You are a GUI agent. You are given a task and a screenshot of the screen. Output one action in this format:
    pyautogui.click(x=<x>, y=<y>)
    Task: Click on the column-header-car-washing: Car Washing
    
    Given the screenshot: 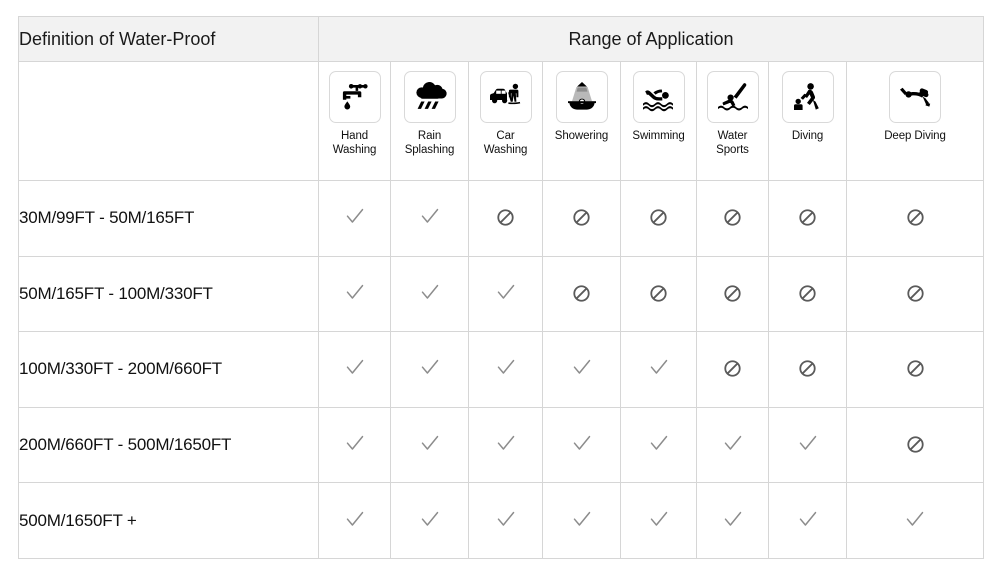 What is the action you would take?
    pyautogui.click(x=505, y=121)
    